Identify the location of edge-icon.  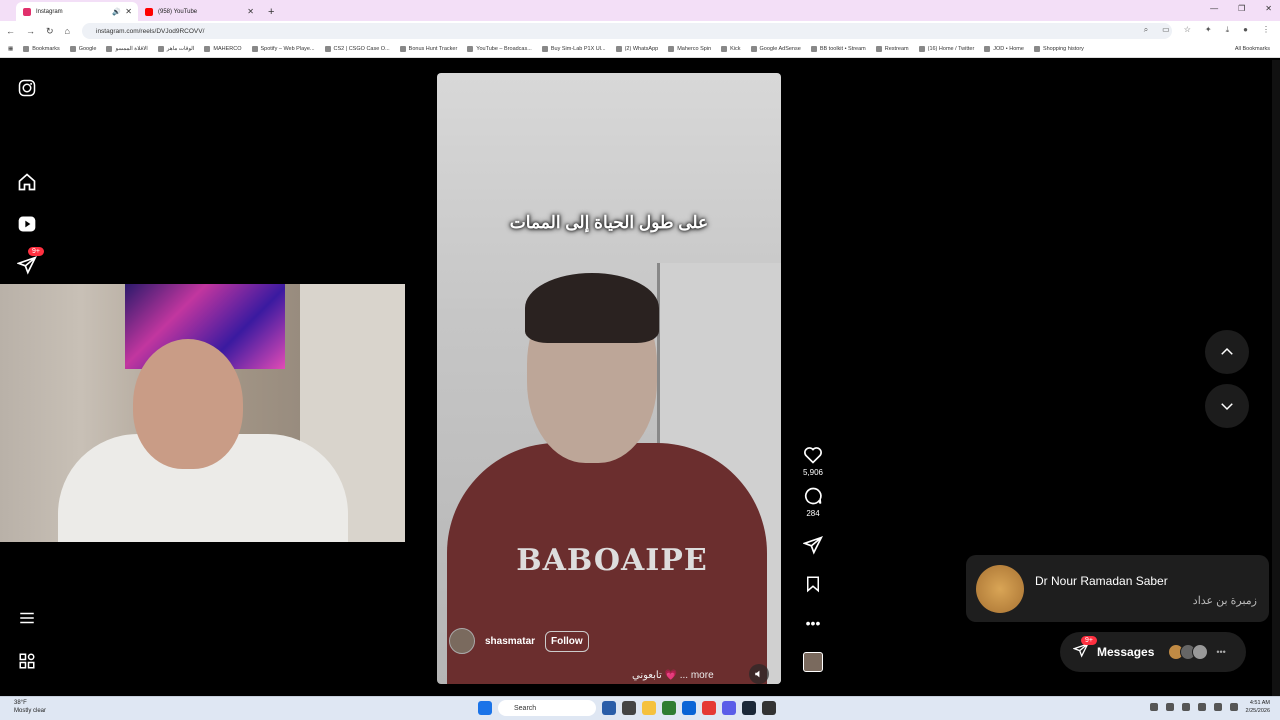
(669, 708).